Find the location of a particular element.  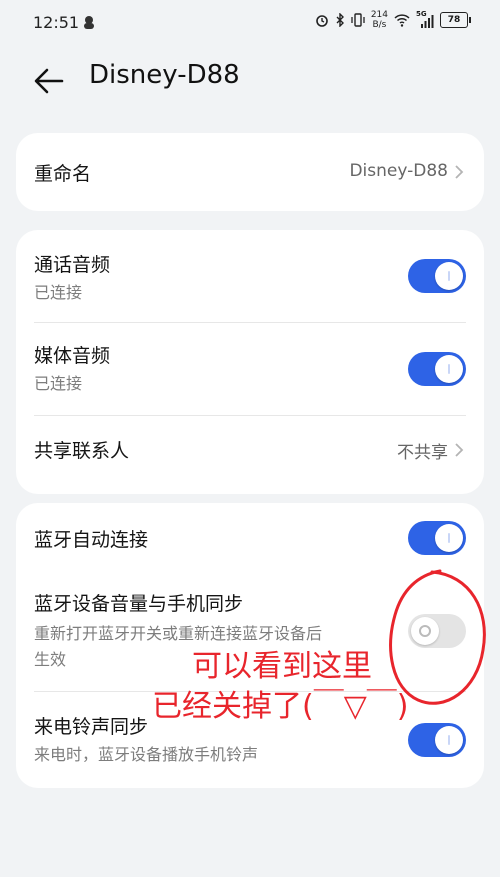

media-audio-title: 媒体音频 is located at coordinates (72, 356).